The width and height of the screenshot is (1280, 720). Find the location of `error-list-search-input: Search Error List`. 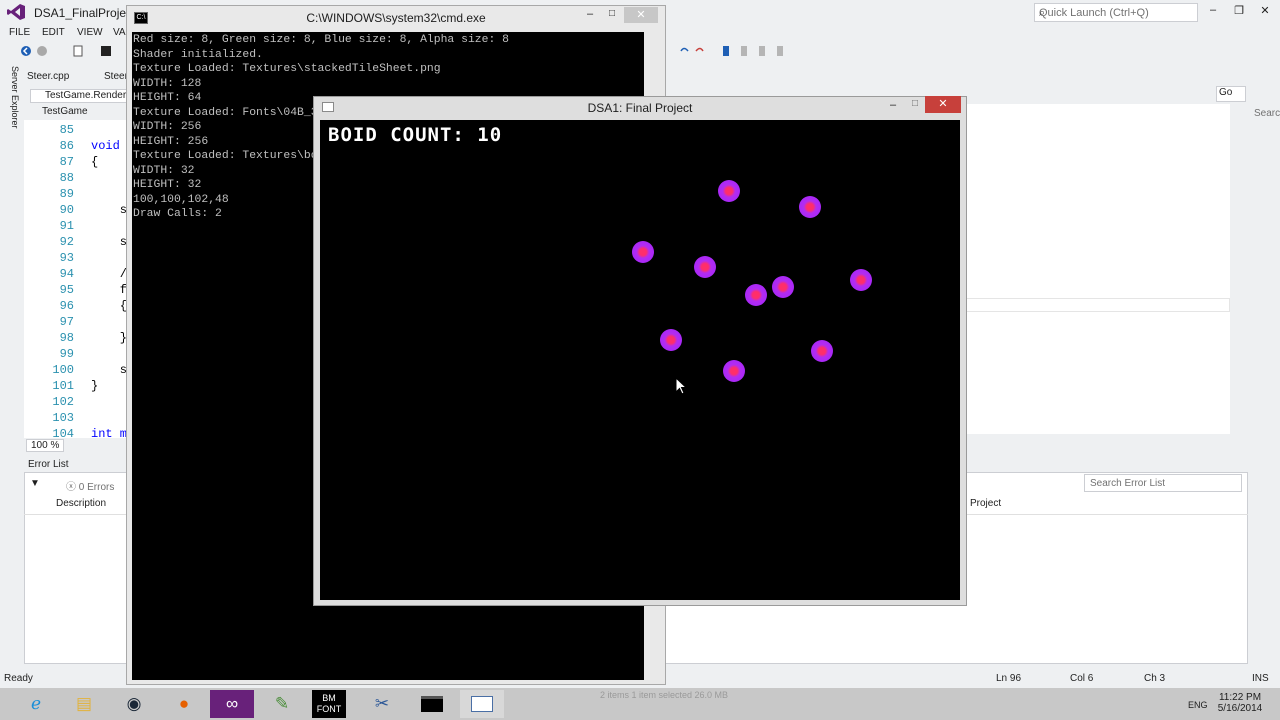

error-list-search-input: Search Error List is located at coordinates (1163, 483).